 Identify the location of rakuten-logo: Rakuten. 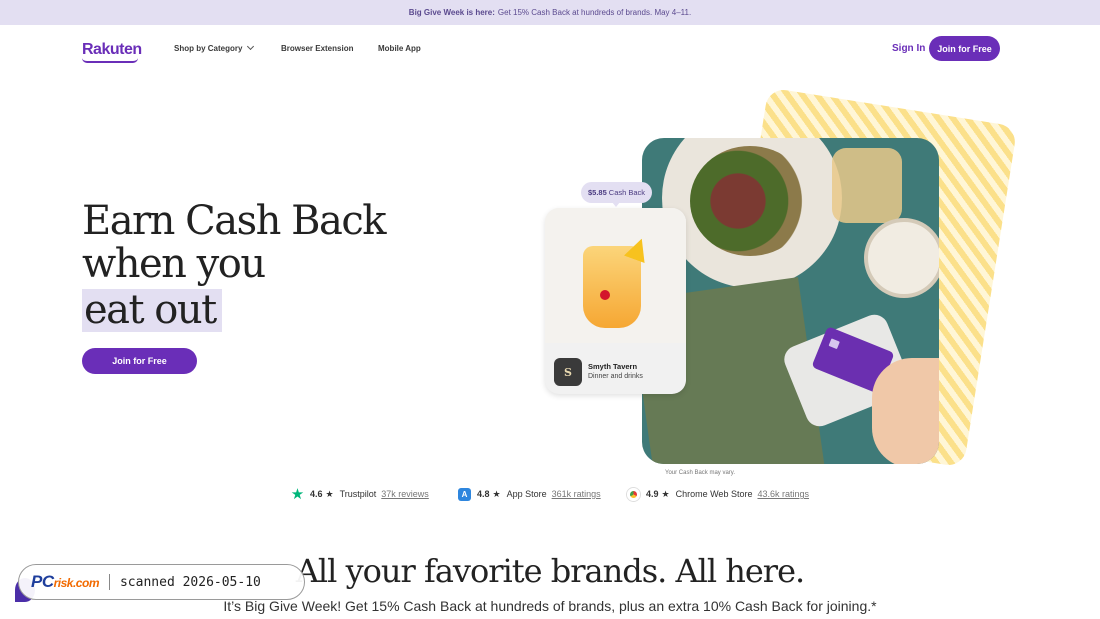
(112, 50).